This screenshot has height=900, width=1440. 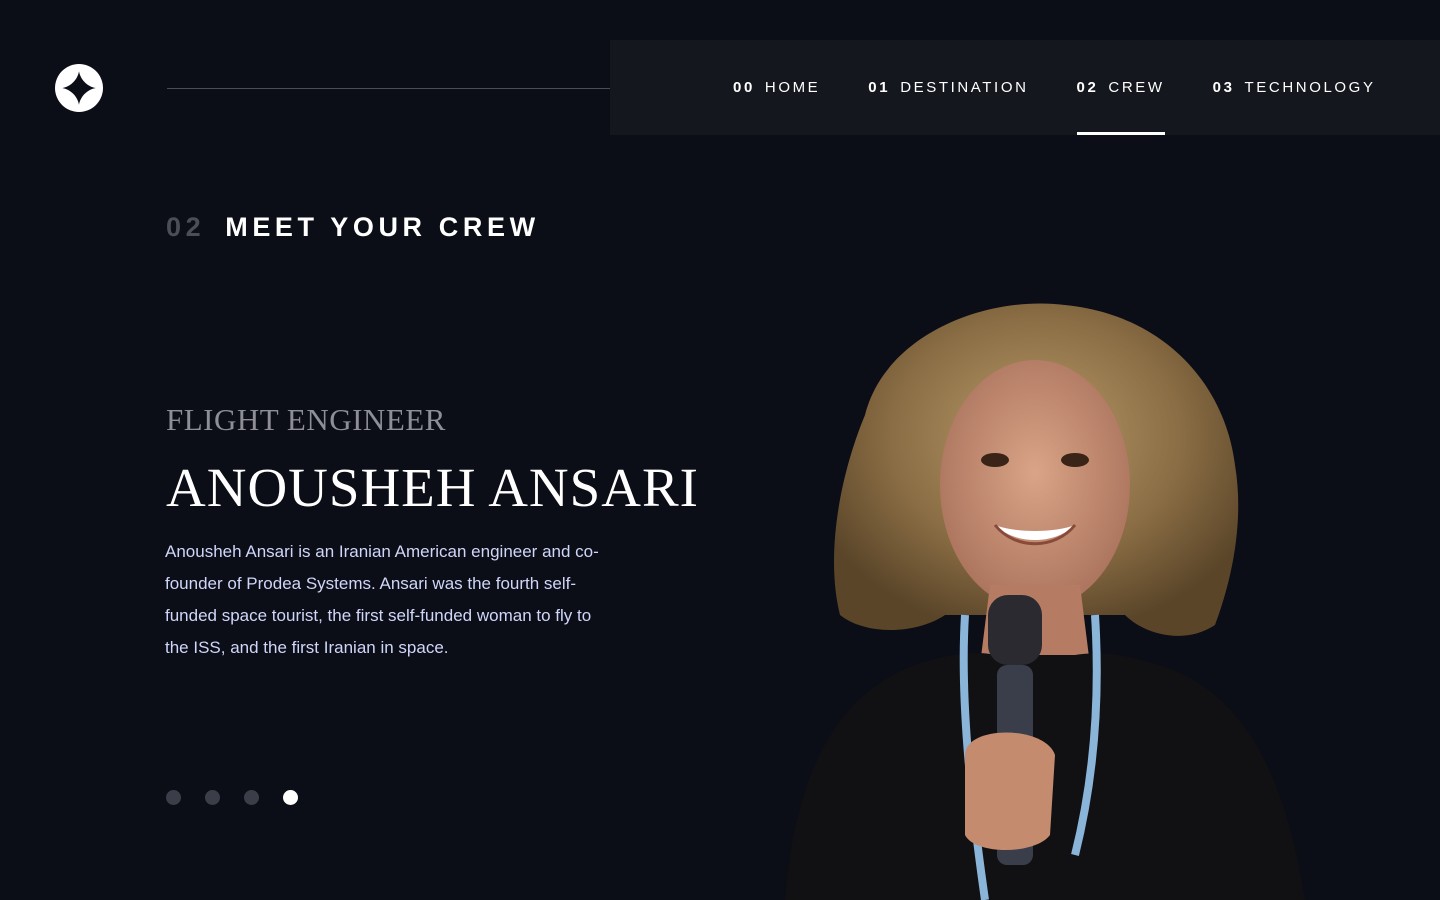 What do you see at coordinates (186, 227) in the screenshot?
I see `page-title-number: 02` at bounding box center [186, 227].